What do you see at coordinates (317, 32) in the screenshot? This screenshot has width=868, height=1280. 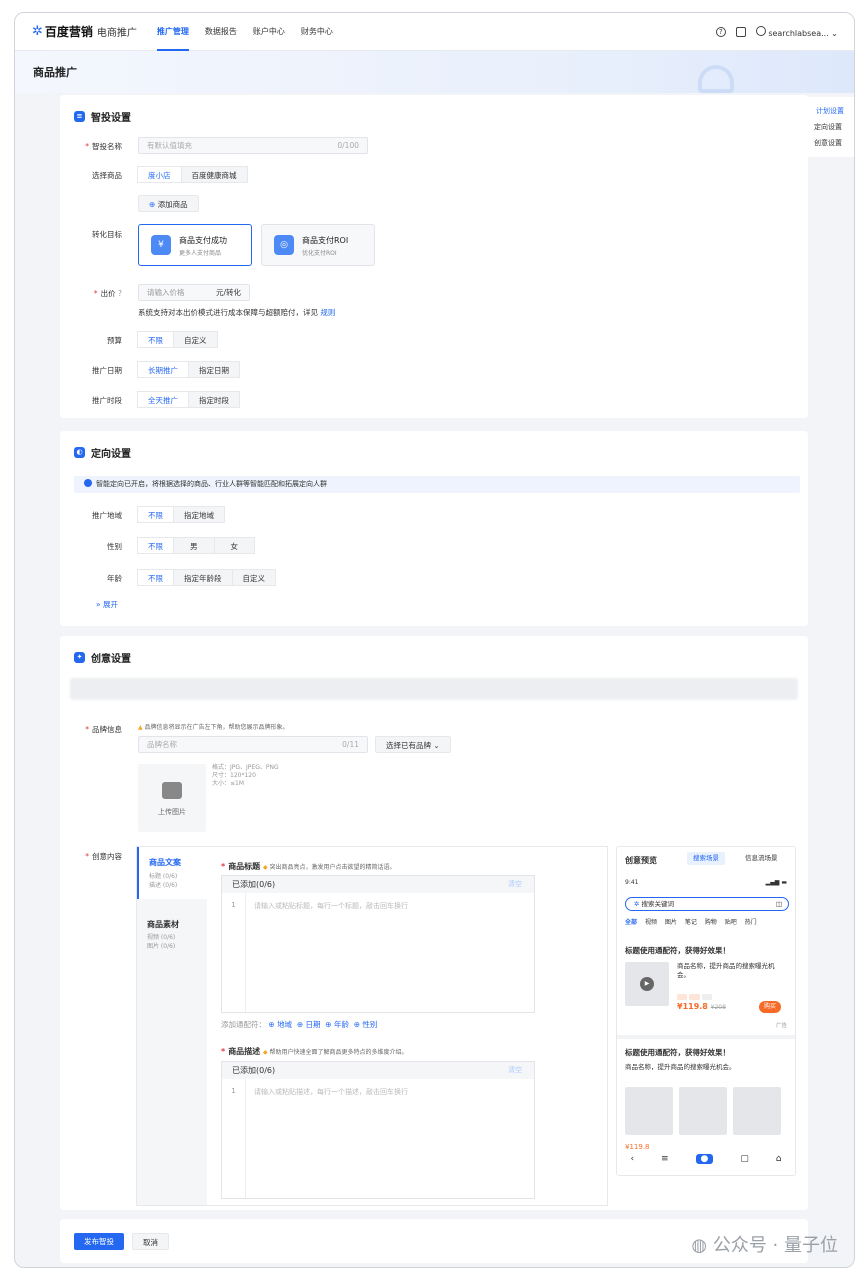 I see `nav-finance: 财务中心` at bounding box center [317, 32].